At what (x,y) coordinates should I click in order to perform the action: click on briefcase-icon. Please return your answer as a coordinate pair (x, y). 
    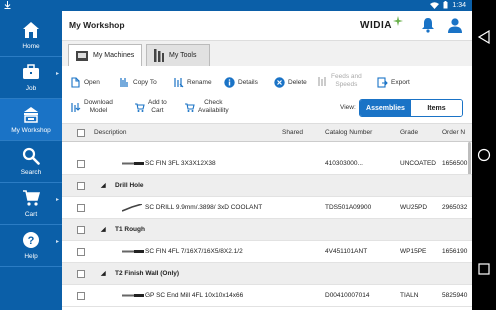
    Looking at the image, I should click on (31, 71).